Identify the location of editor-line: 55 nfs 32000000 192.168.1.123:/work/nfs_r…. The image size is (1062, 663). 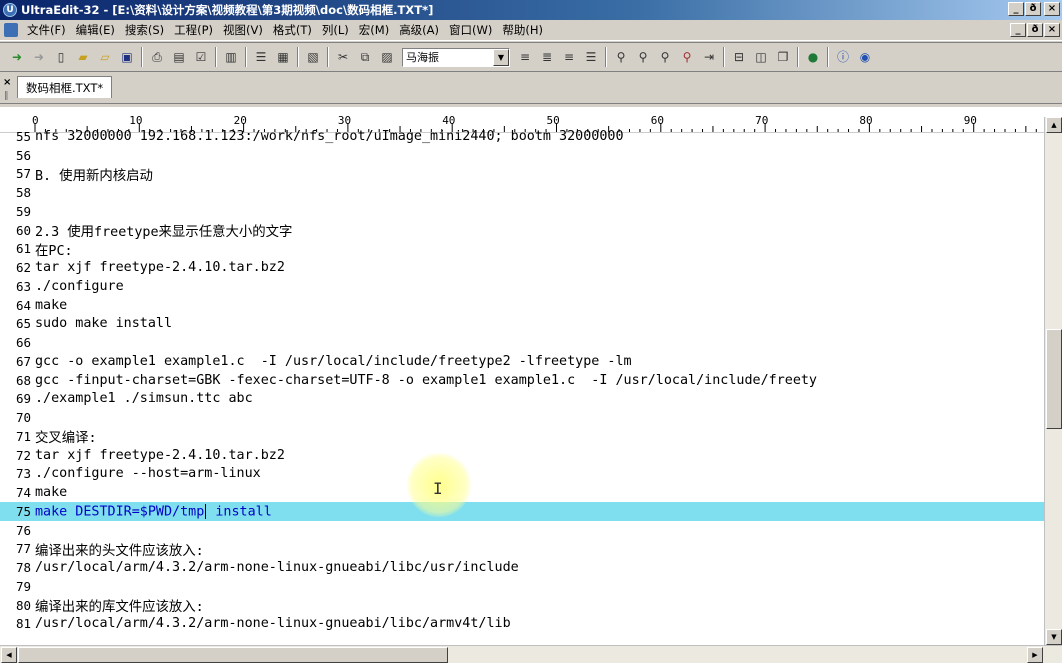
(522, 136).